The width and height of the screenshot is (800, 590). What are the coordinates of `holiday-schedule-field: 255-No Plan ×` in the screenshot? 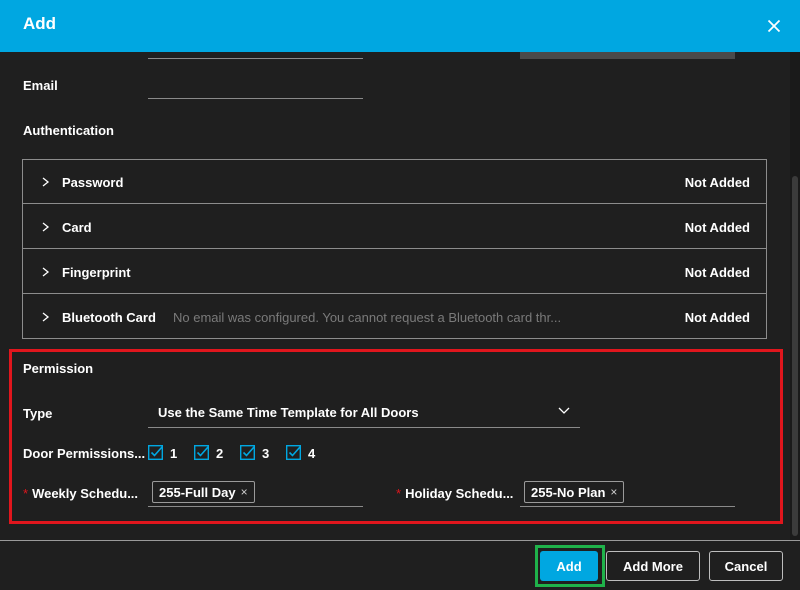 It's located at (627, 493).